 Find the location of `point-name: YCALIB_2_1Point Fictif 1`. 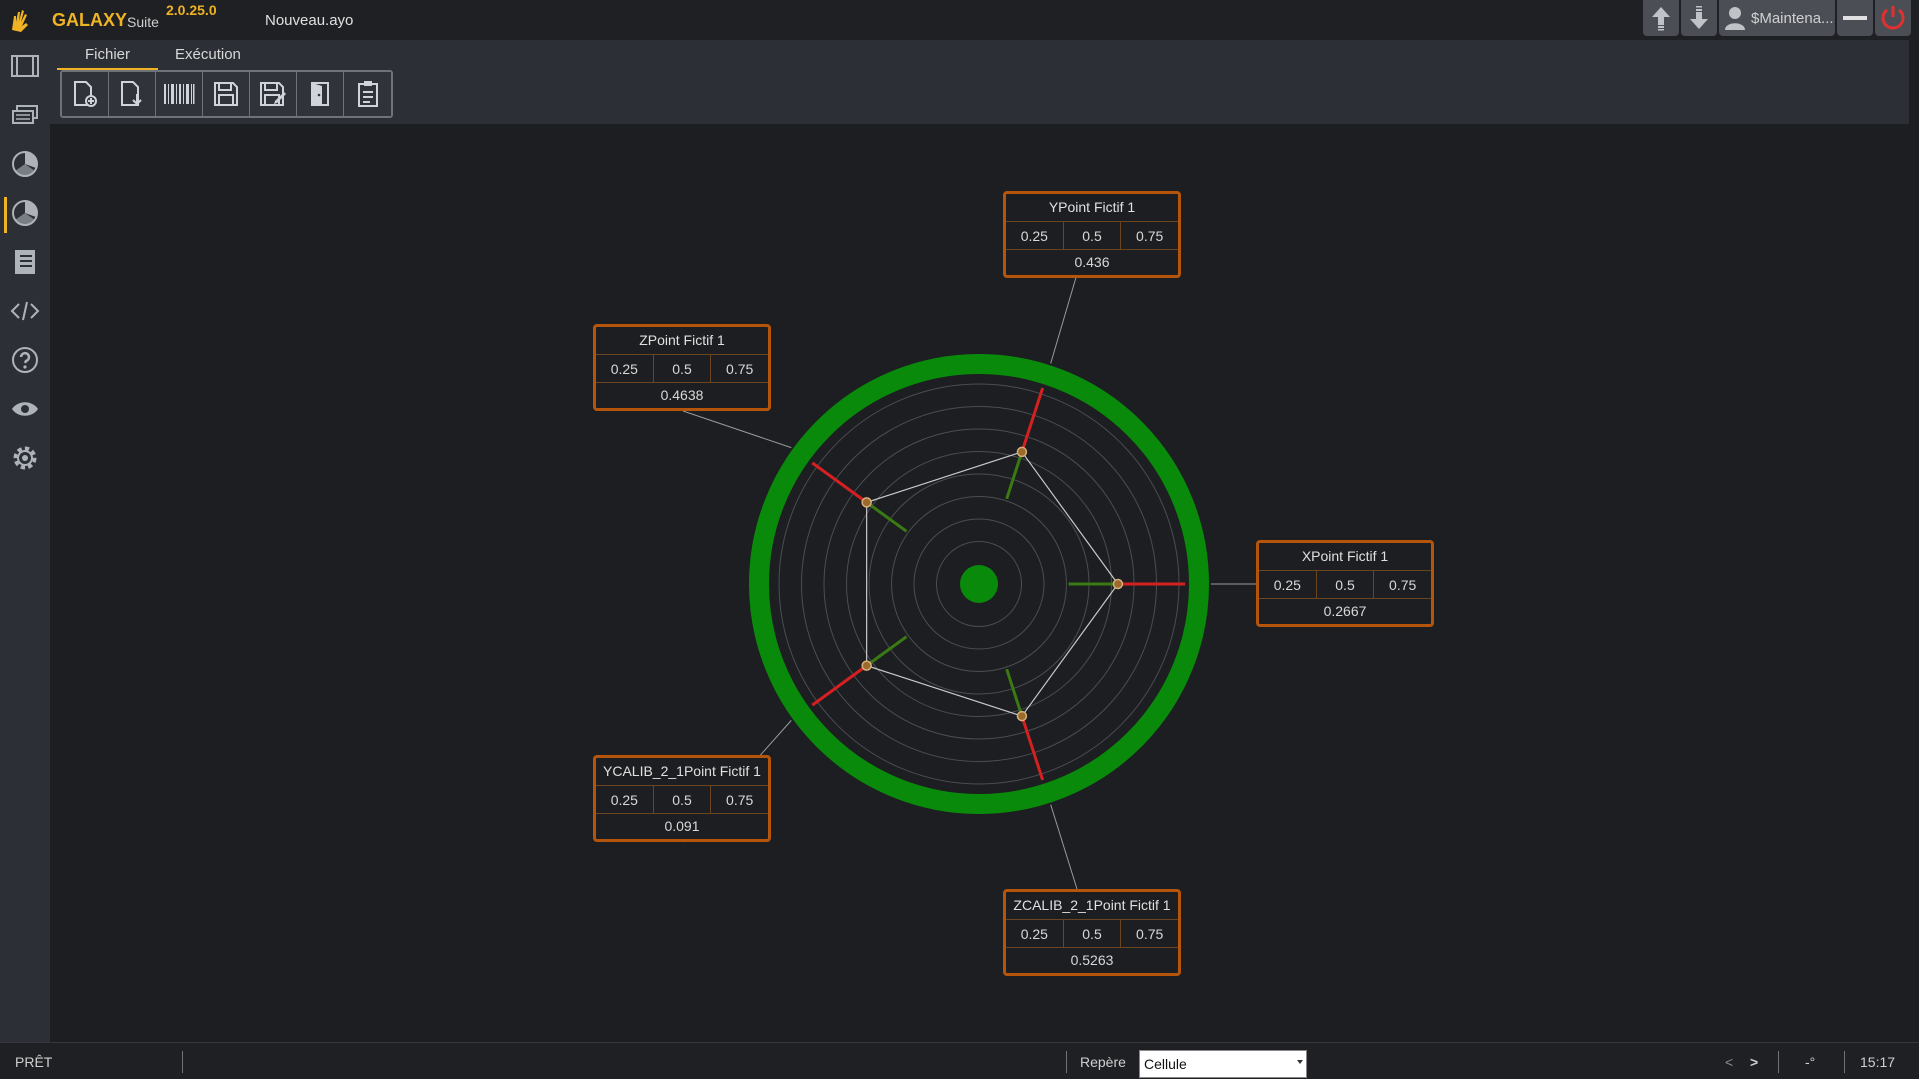

point-name: YCALIB_2_1Point Fictif 1 is located at coordinates (682, 772).